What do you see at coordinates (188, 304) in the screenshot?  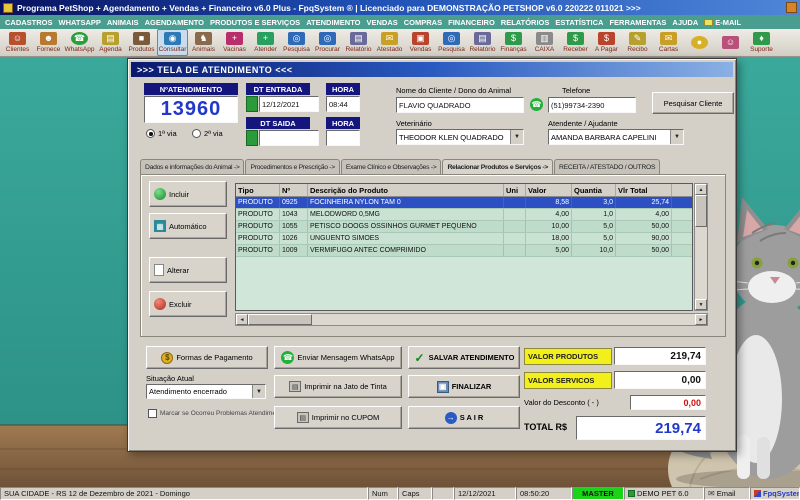 I see `excluir-button: Excluir` at bounding box center [188, 304].